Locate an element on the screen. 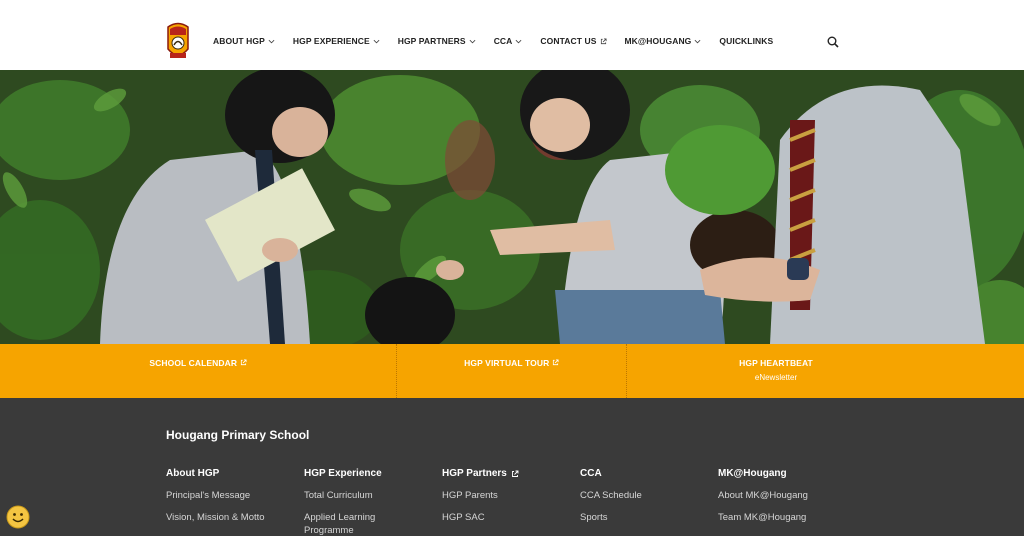 This screenshot has width=1024, height=536. nav-quicklinks: QUICKLINKS is located at coordinates (746, 41).